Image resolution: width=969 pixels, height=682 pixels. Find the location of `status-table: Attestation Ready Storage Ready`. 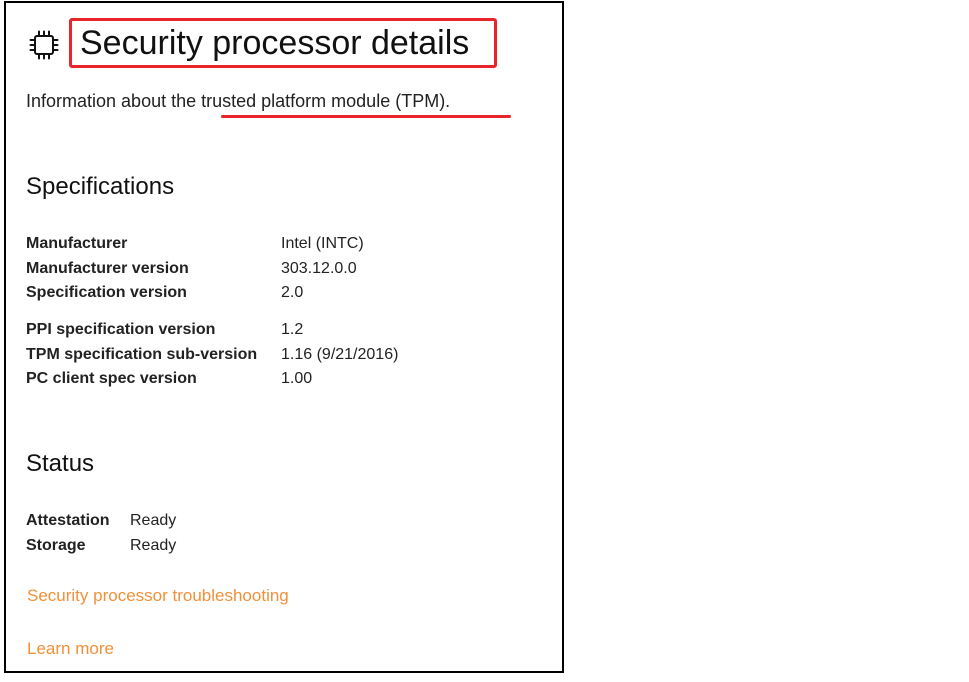

status-table: Attestation Ready Storage Ready is located at coordinates (101, 533).